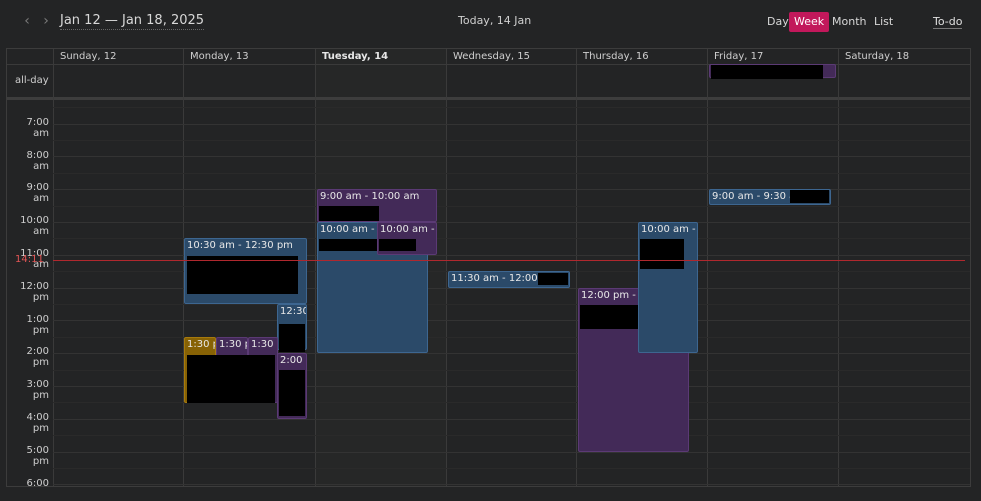  Describe the element at coordinates (37, 325) in the screenshot. I see `time-label: 1:00 pm` at that location.